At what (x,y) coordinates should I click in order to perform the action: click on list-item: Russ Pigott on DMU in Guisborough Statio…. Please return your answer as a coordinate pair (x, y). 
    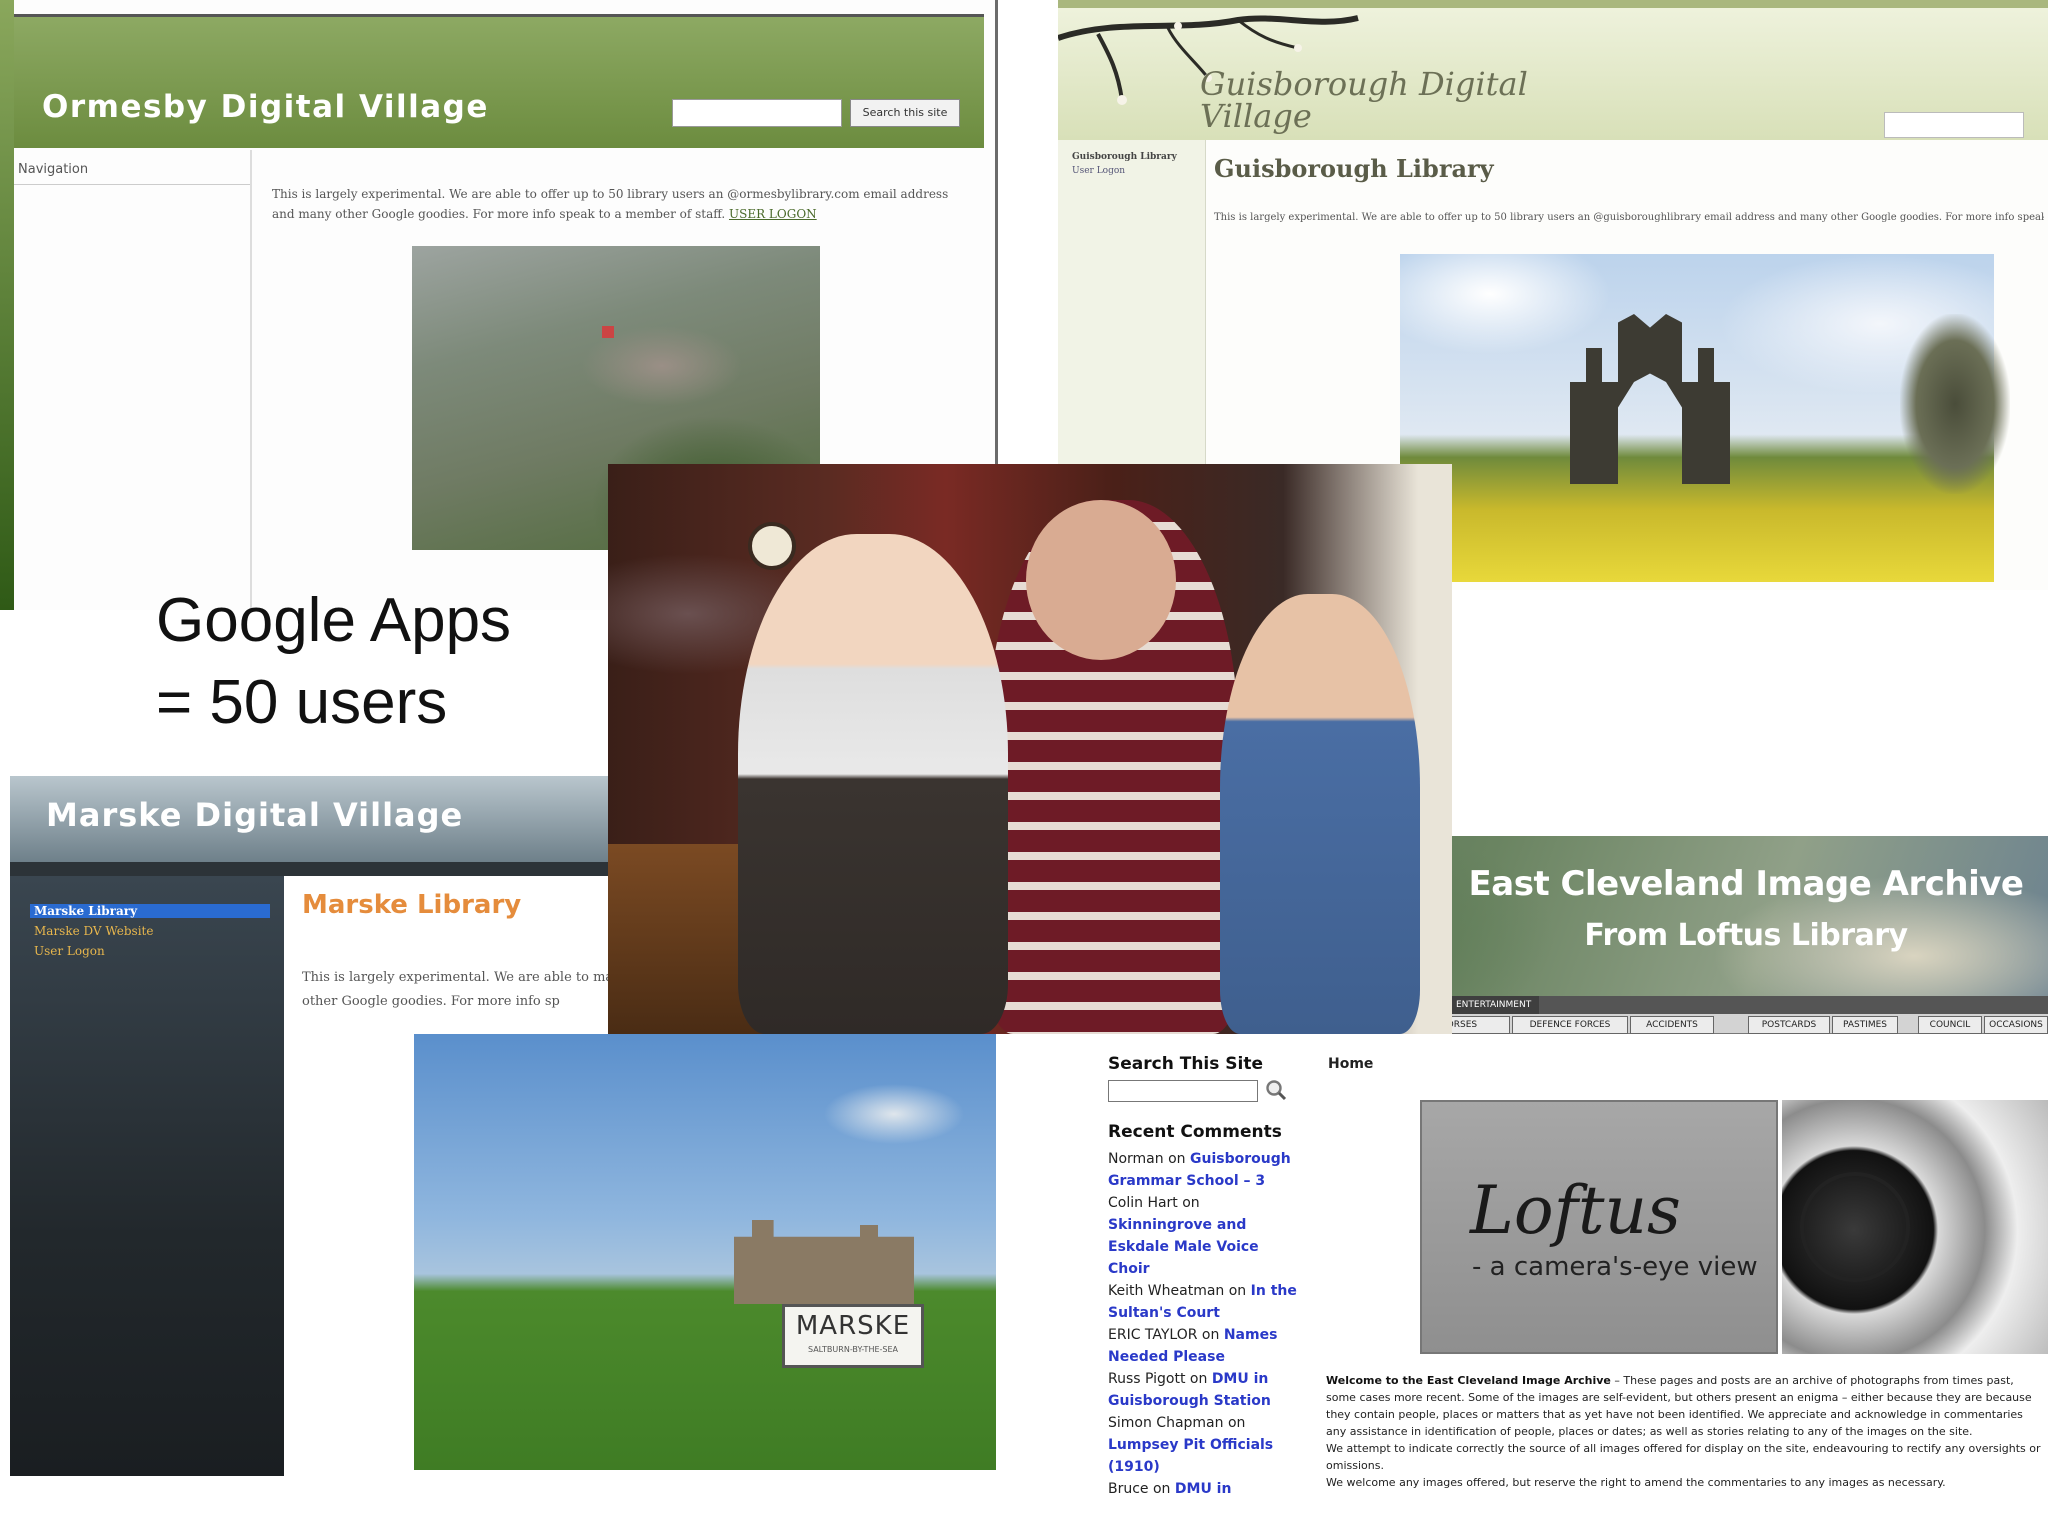
    Looking at the image, I should click on (1206, 1390).